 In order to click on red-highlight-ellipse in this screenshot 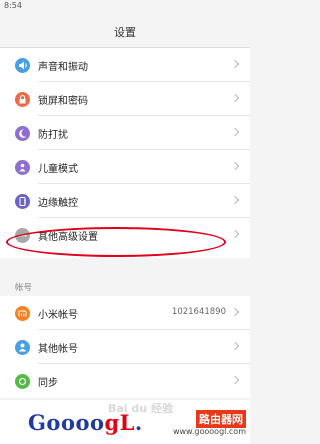, I will do `click(116, 242)`.